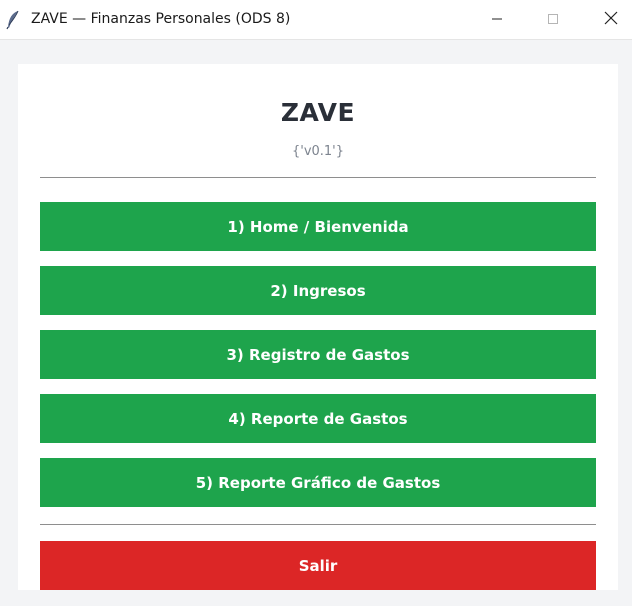 The width and height of the screenshot is (632, 606). Describe the element at coordinates (318, 151) in the screenshot. I see `version-label: {'v0.1'}` at that location.